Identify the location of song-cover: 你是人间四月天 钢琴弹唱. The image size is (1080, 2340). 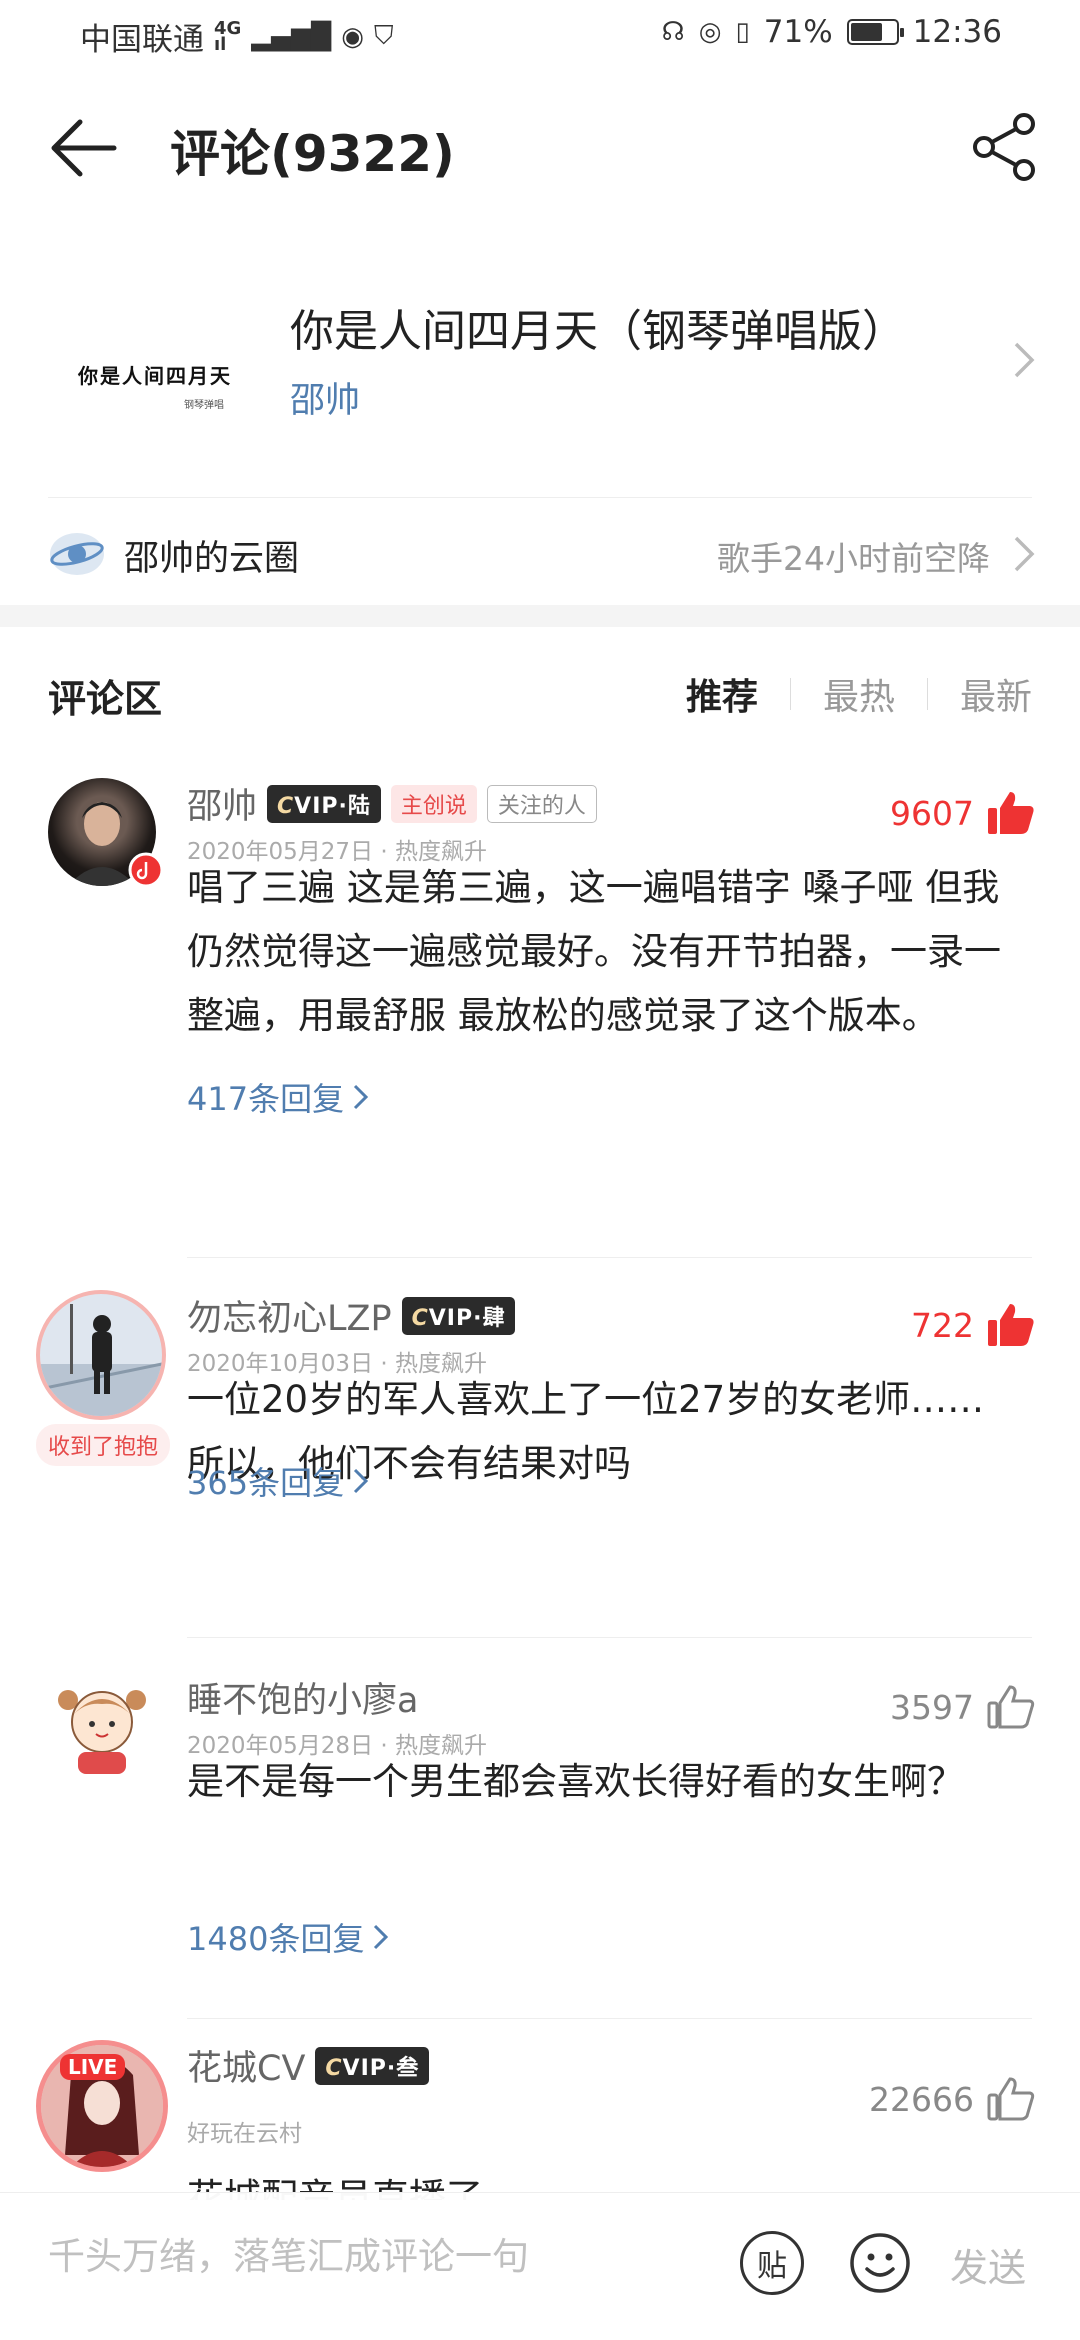
(148, 375).